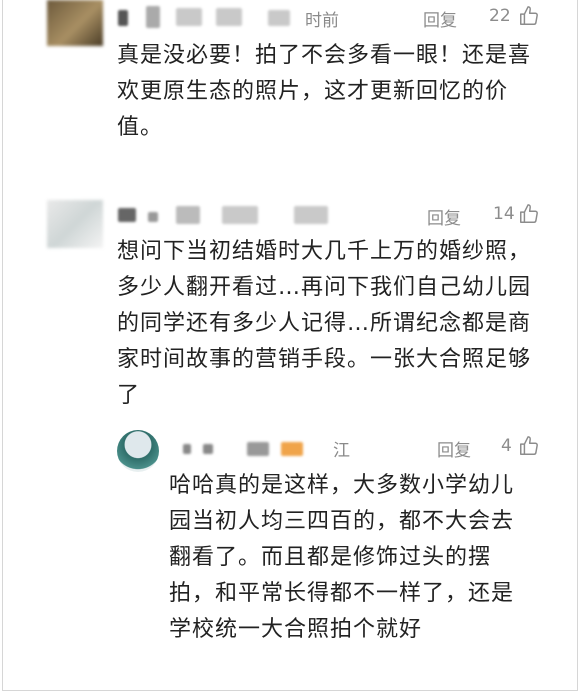  What do you see at coordinates (341, 451) in the screenshot?
I see `user-name-suffix: 江` at bounding box center [341, 451].